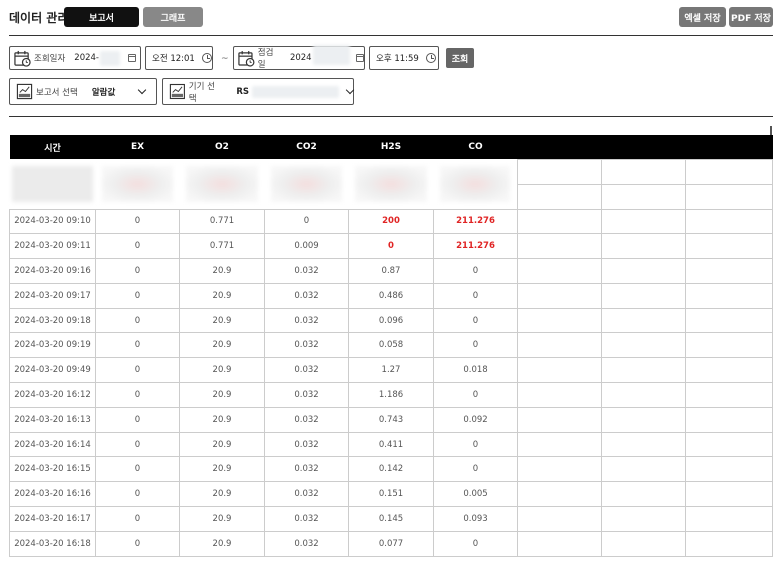 The width and height of the screenshot is (773, 564). Describe the element at coordinates (391, 116) in the screenshot. I see `section-divider` at that location.